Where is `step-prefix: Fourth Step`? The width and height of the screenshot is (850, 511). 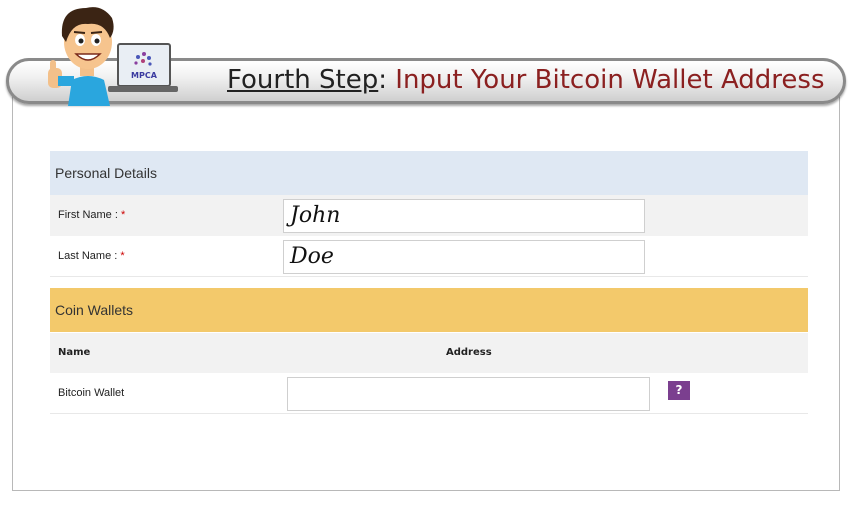 step-prefix: Fourth Step is located at coordinates (303, 80).